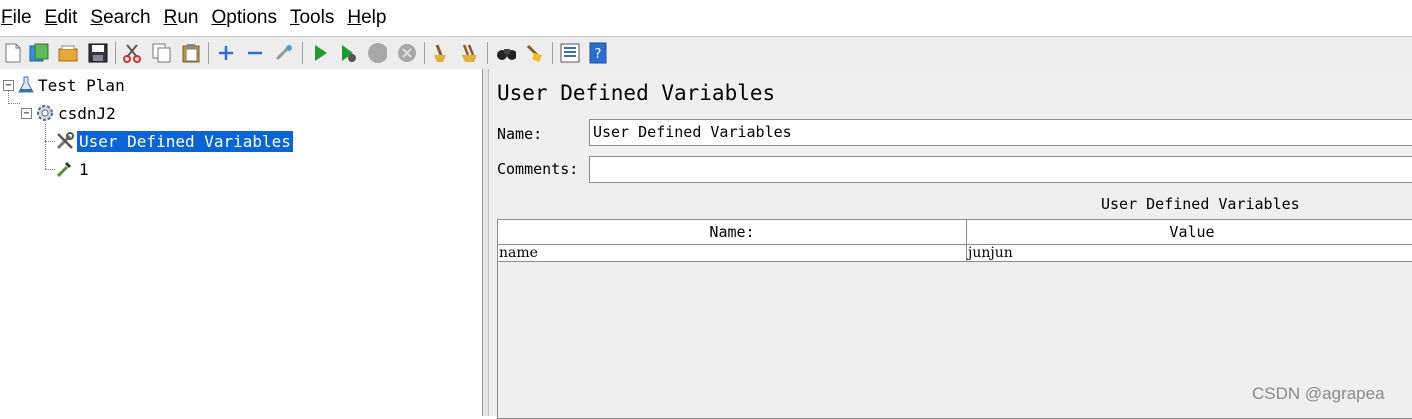  I want to click on tree-node-test-plan: Test Plan, so click(71, 85).